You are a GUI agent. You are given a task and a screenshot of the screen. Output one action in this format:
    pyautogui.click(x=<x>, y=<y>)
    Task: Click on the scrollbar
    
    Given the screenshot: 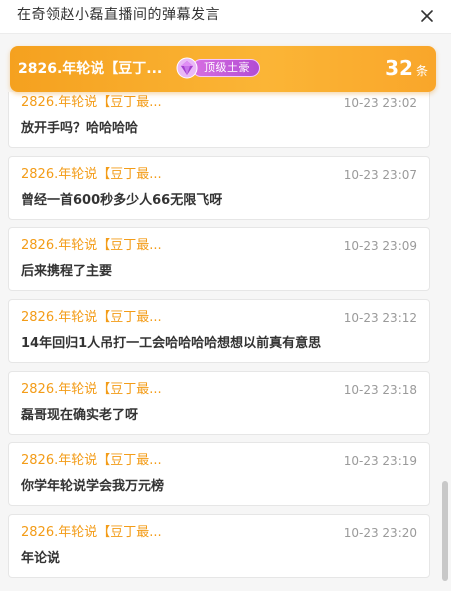 What is the action you would take?
    pyautogui.click(x=445, y=341)
    